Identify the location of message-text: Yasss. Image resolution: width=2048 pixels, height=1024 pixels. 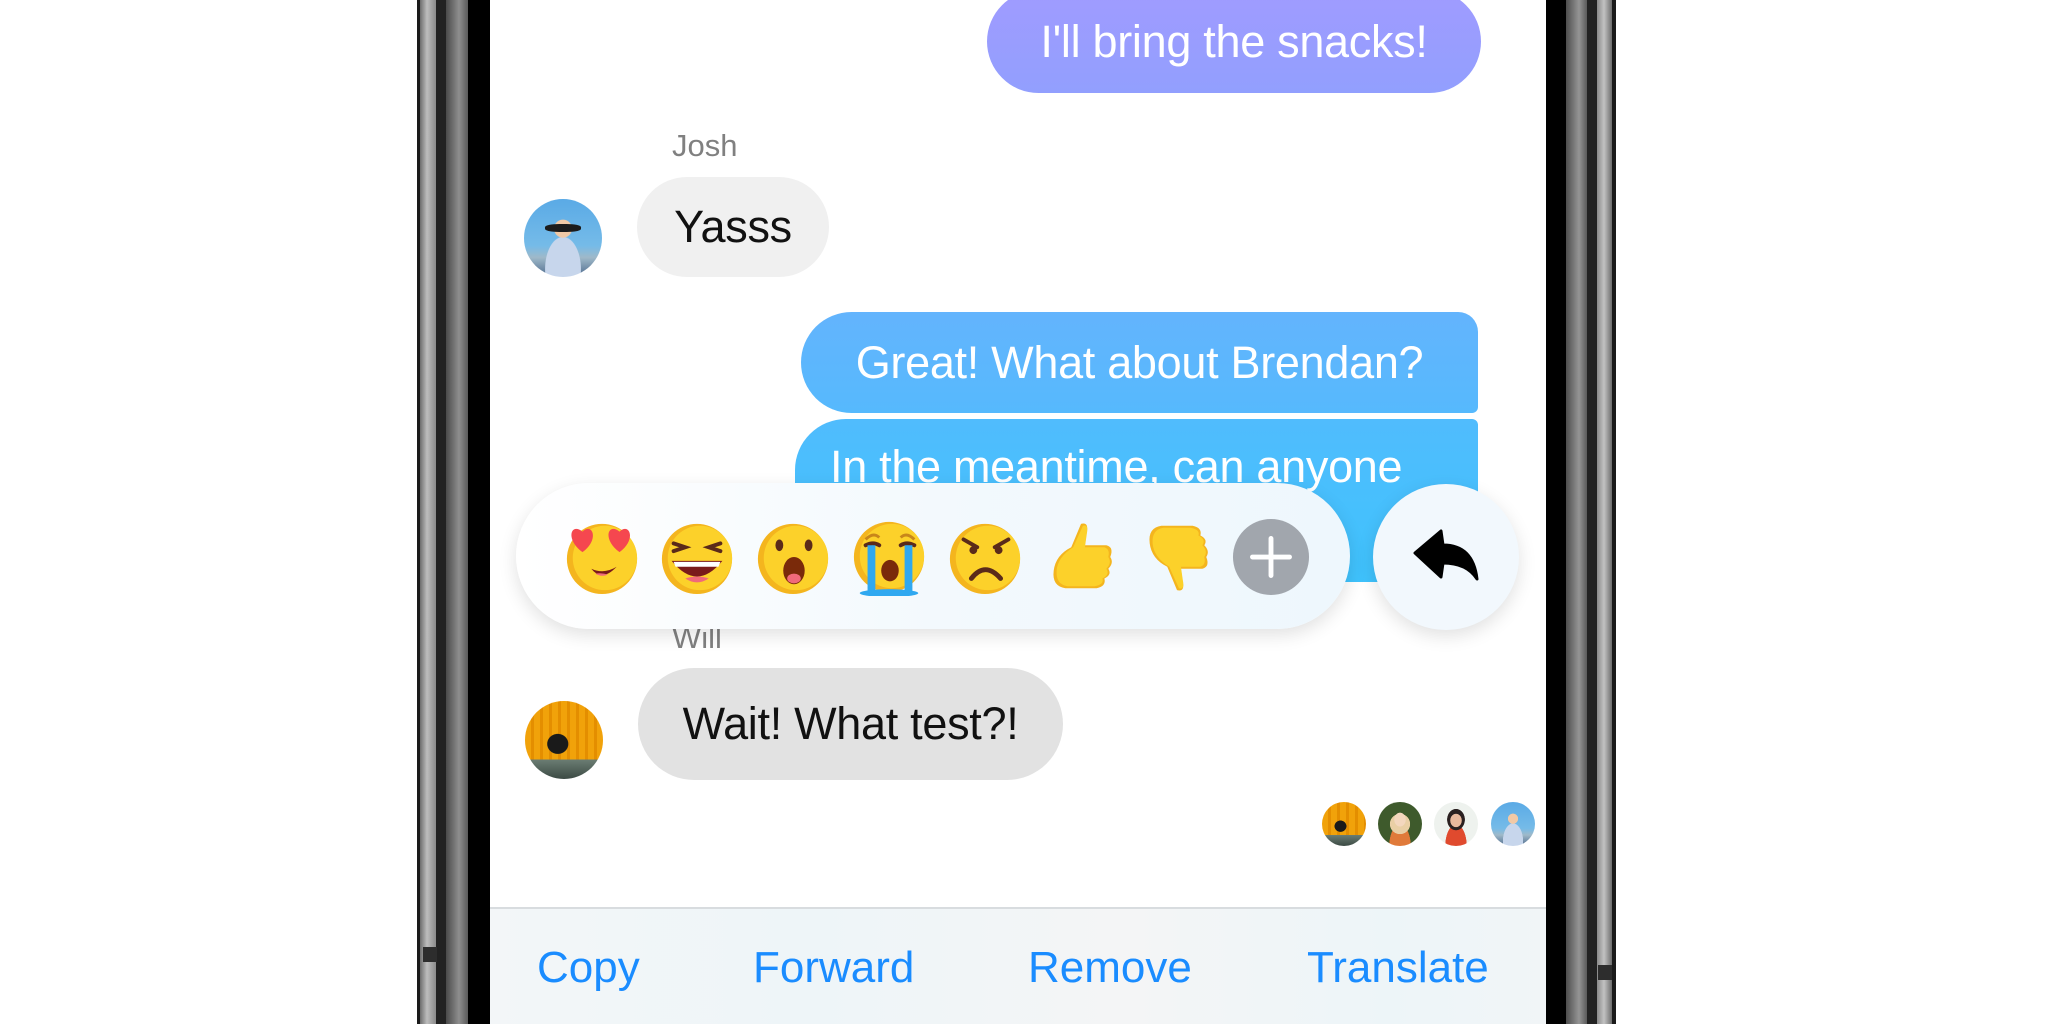
(733, 226).